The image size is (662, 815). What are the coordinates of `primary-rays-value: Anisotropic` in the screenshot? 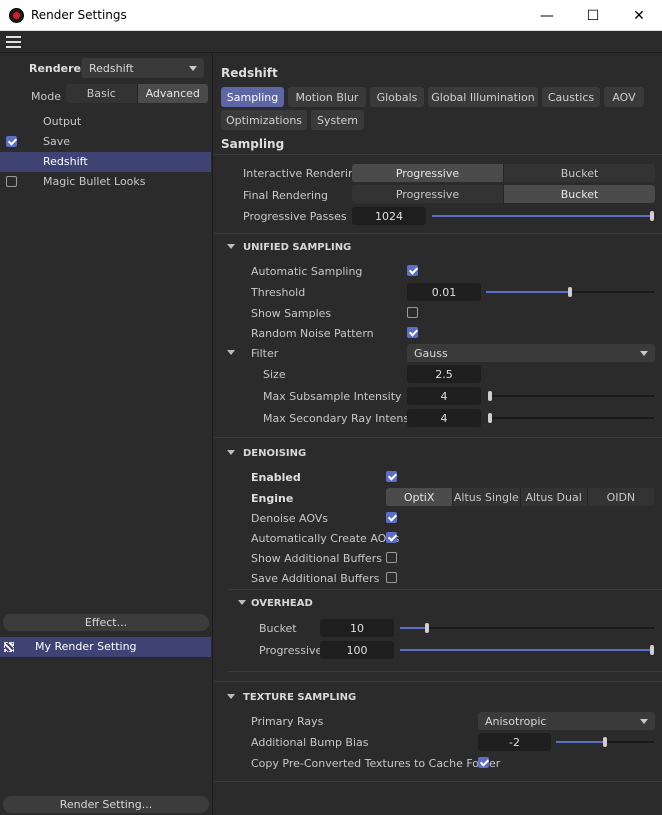 It's located at (516, 721).